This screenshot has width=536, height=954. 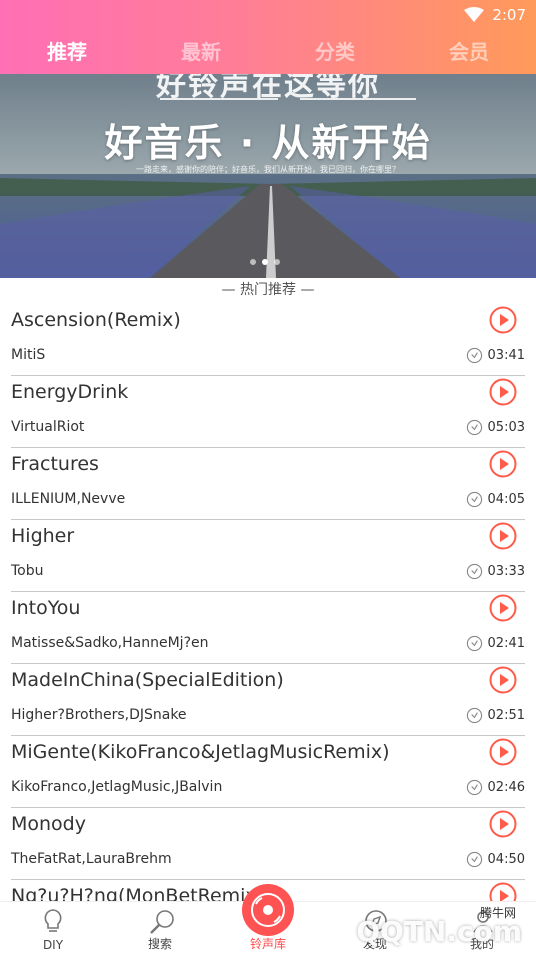 I want to click on song-title: Ascension(Remix), so click(x=96, y=320).